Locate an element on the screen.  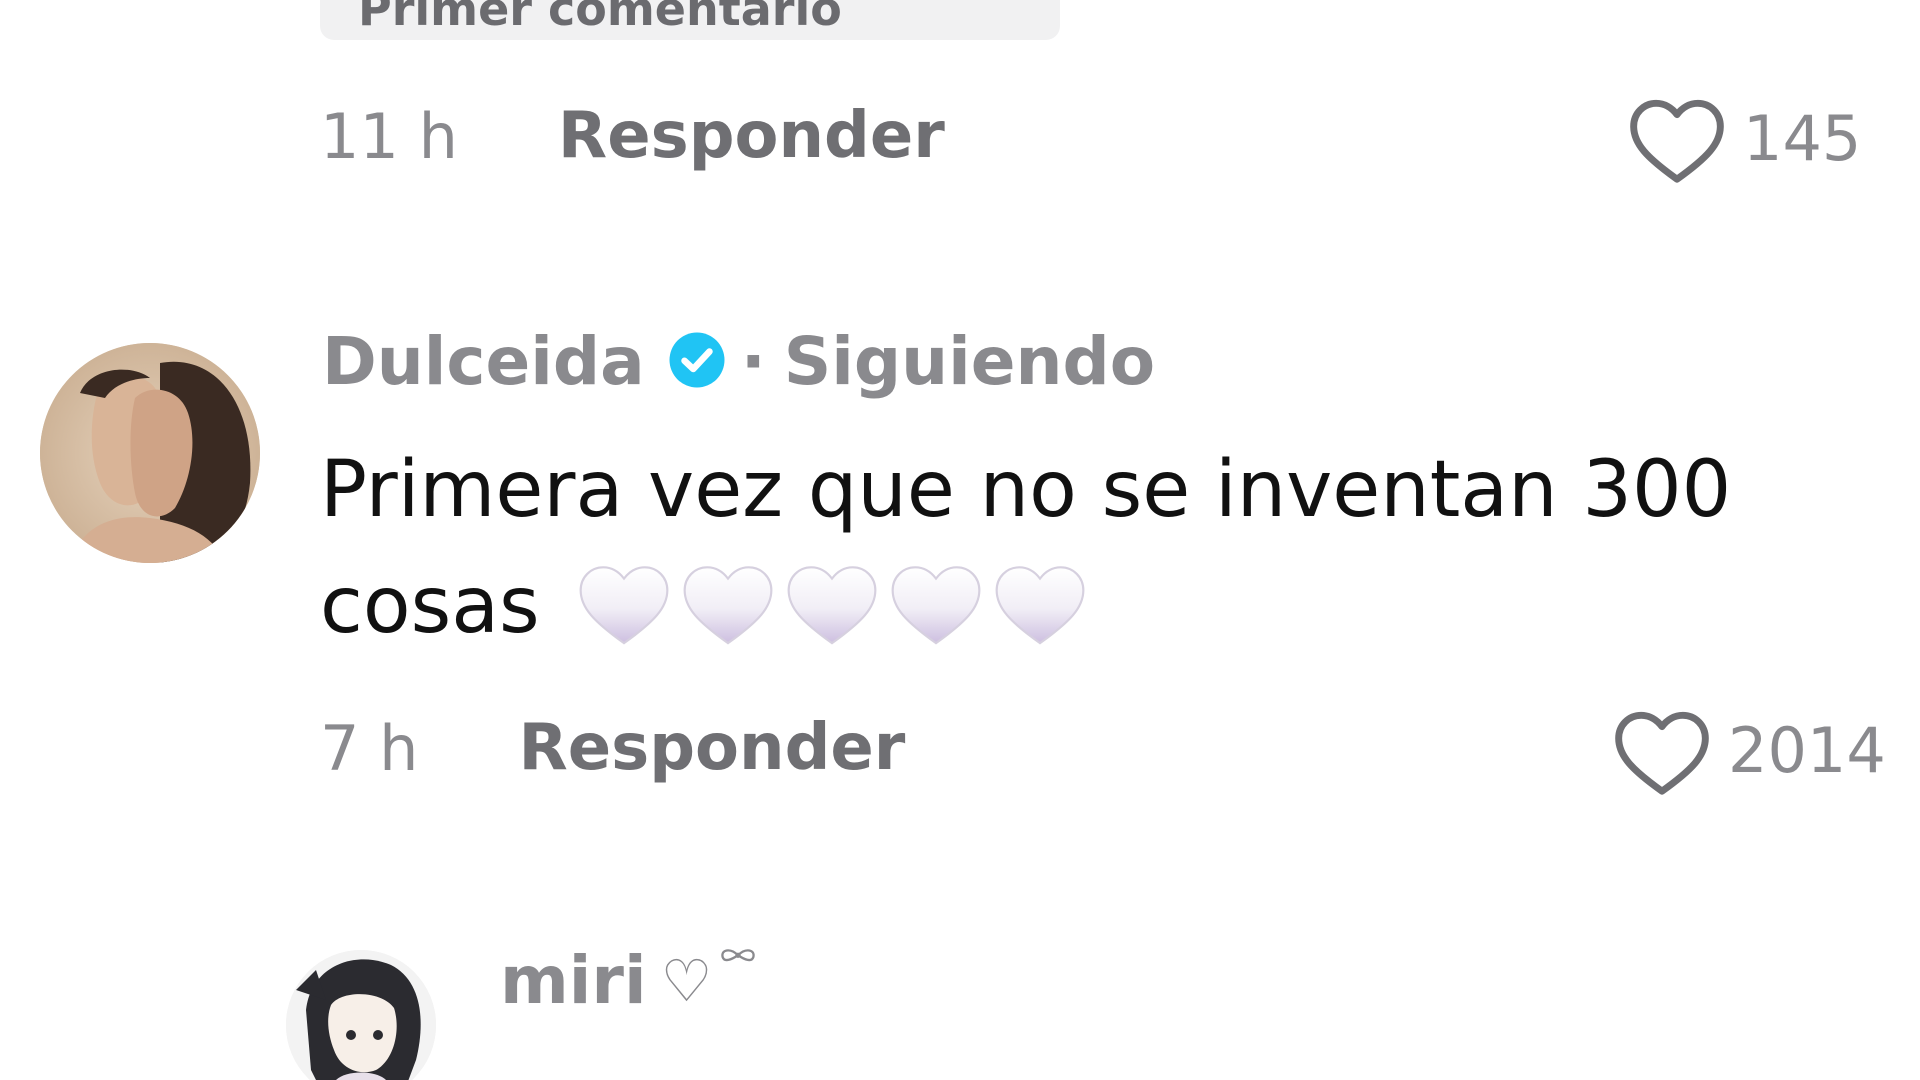
like-count: 2014 is located at coordinates (1807, 750).